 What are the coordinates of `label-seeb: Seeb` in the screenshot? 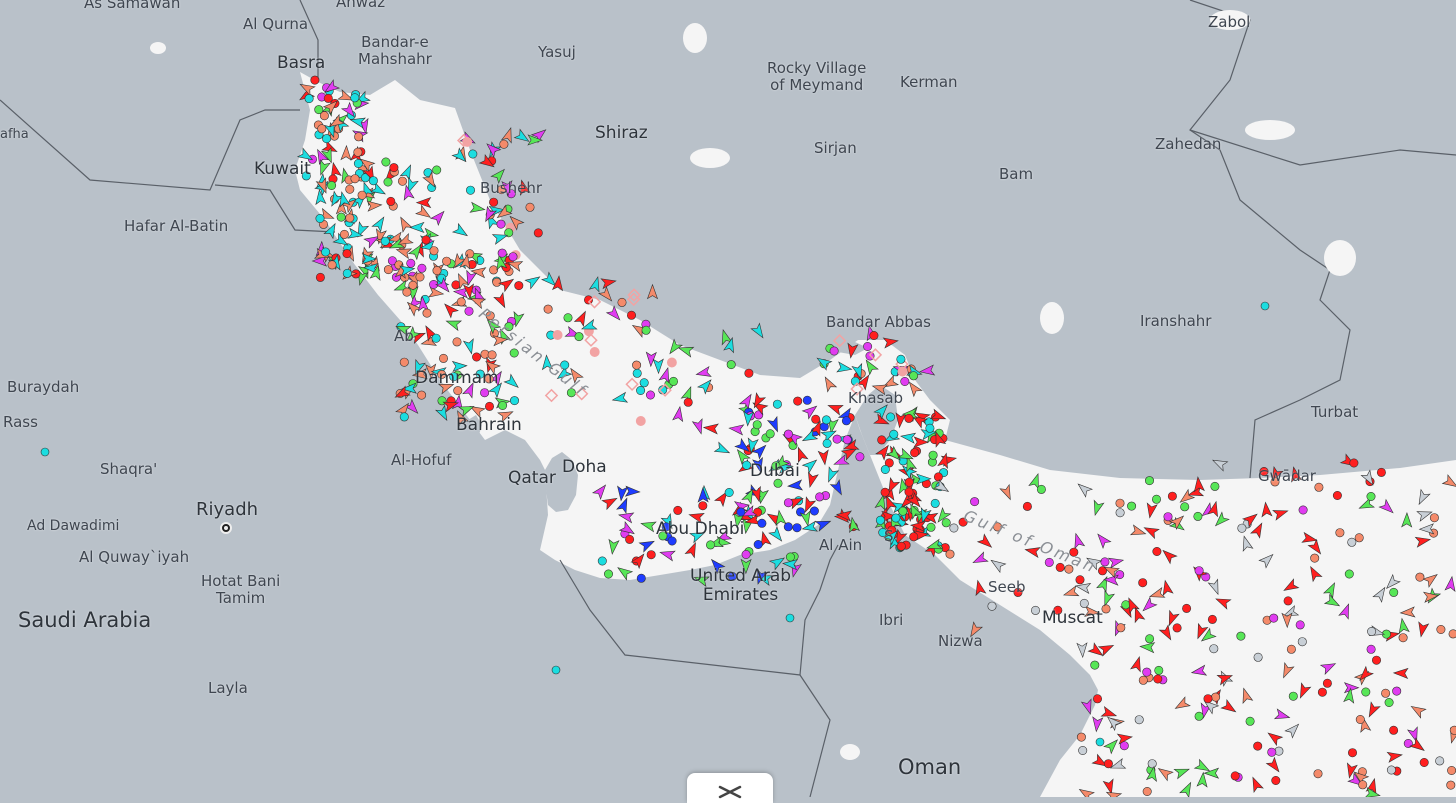 It's located at (1007, 587).